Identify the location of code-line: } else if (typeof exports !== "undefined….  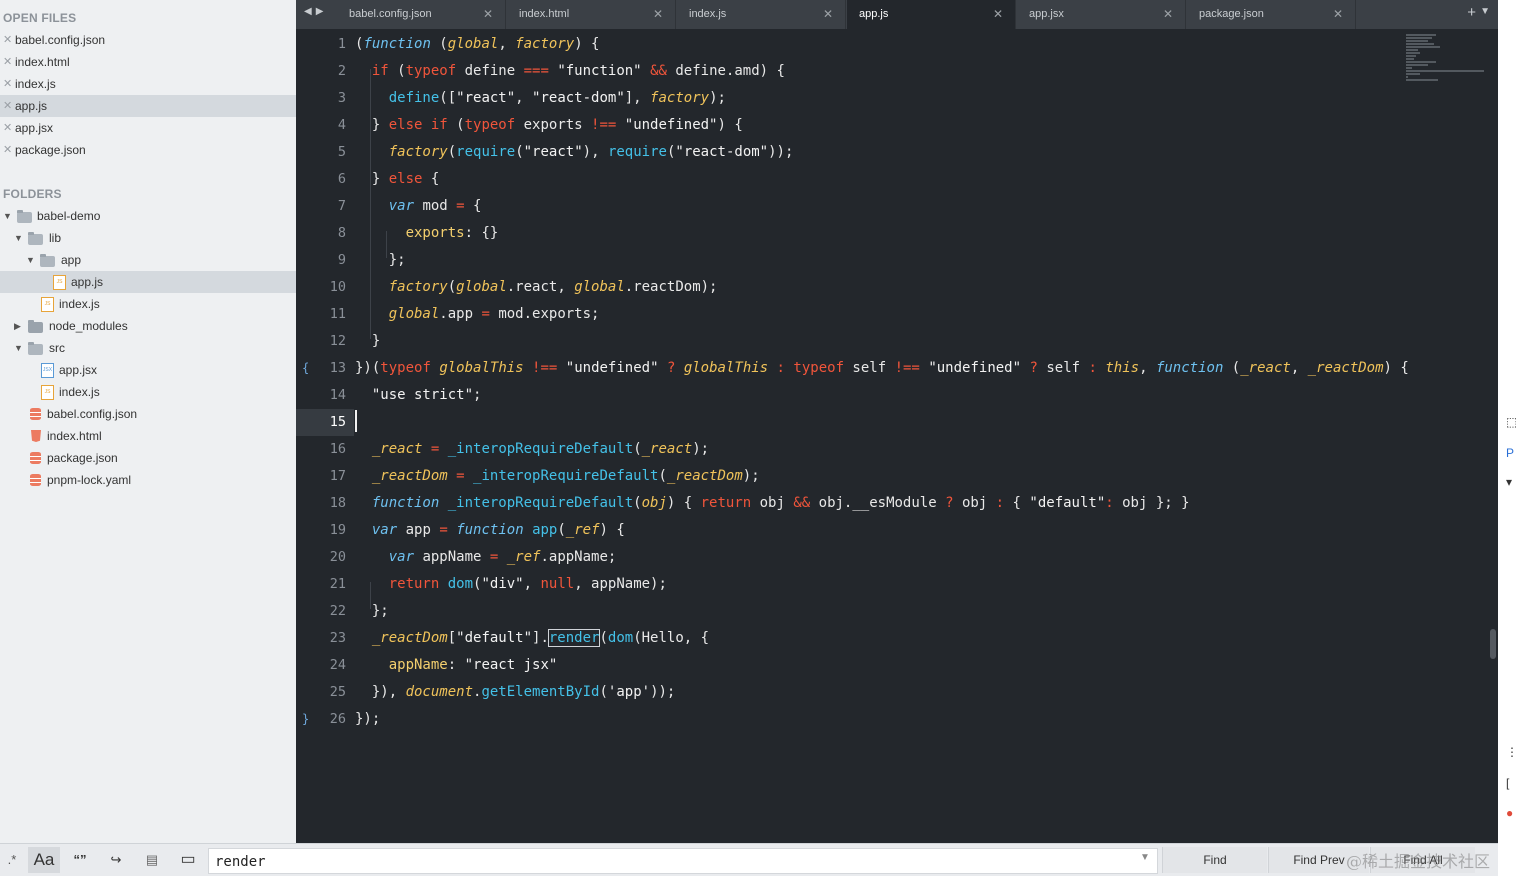
(549, 125).